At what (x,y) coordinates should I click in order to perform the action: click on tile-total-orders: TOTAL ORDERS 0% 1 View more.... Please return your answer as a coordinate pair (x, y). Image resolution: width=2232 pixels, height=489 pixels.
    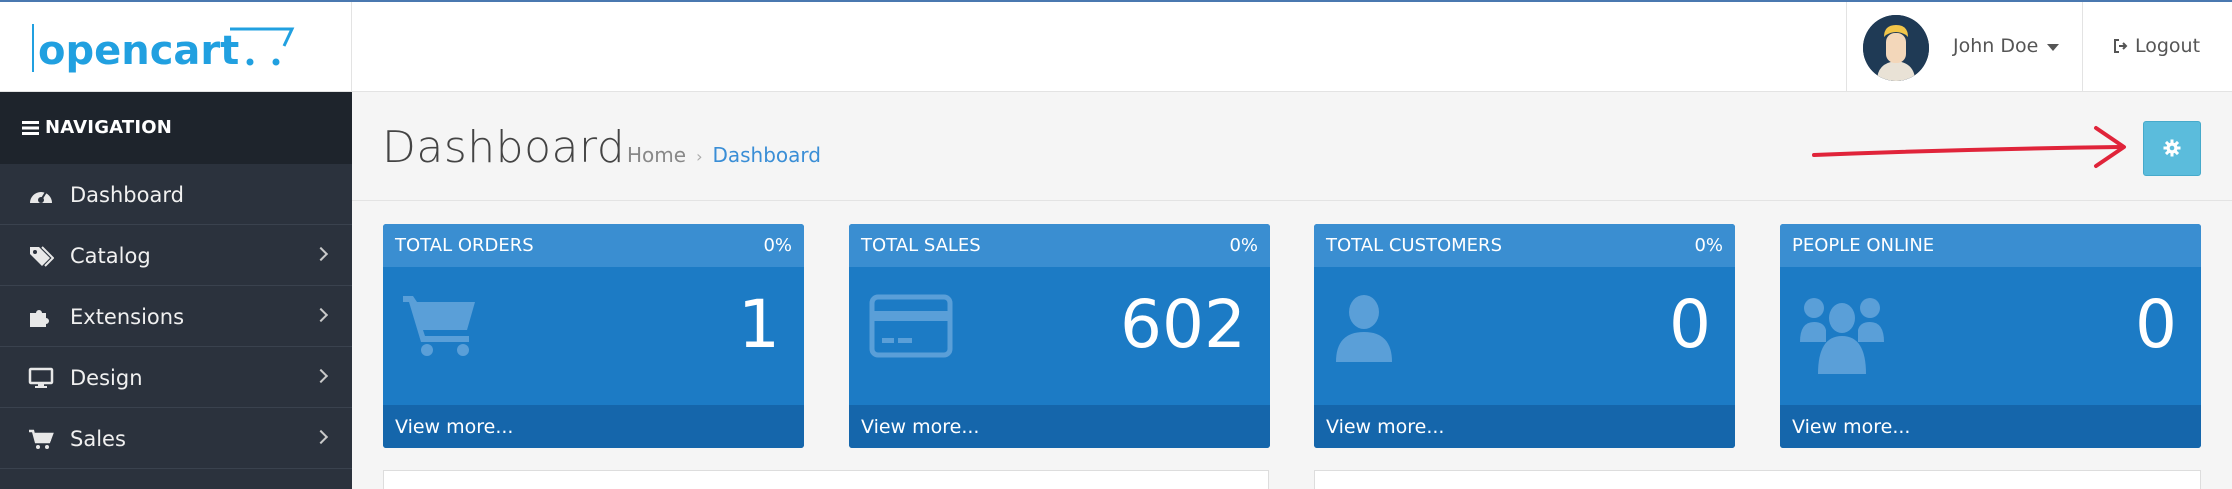
    Looking at the image, I should click on (593, 336).